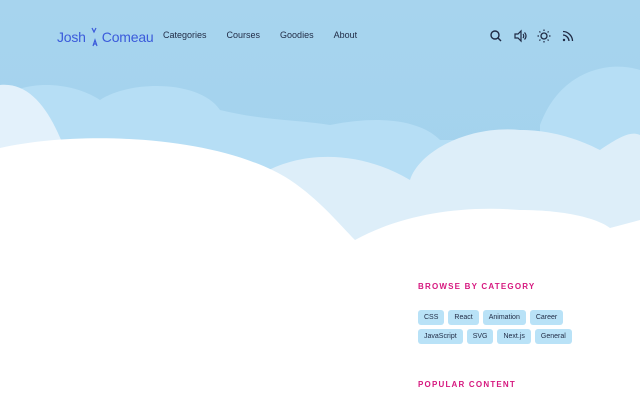 This screenshot has width=640, height=400. I want to click on nav-categories: Categories, so click(185, 35).